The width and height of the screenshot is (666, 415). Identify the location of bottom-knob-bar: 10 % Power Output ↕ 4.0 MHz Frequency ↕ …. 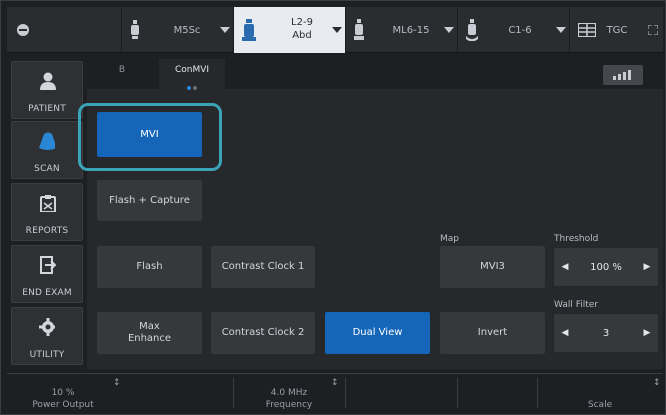
(335, 392).